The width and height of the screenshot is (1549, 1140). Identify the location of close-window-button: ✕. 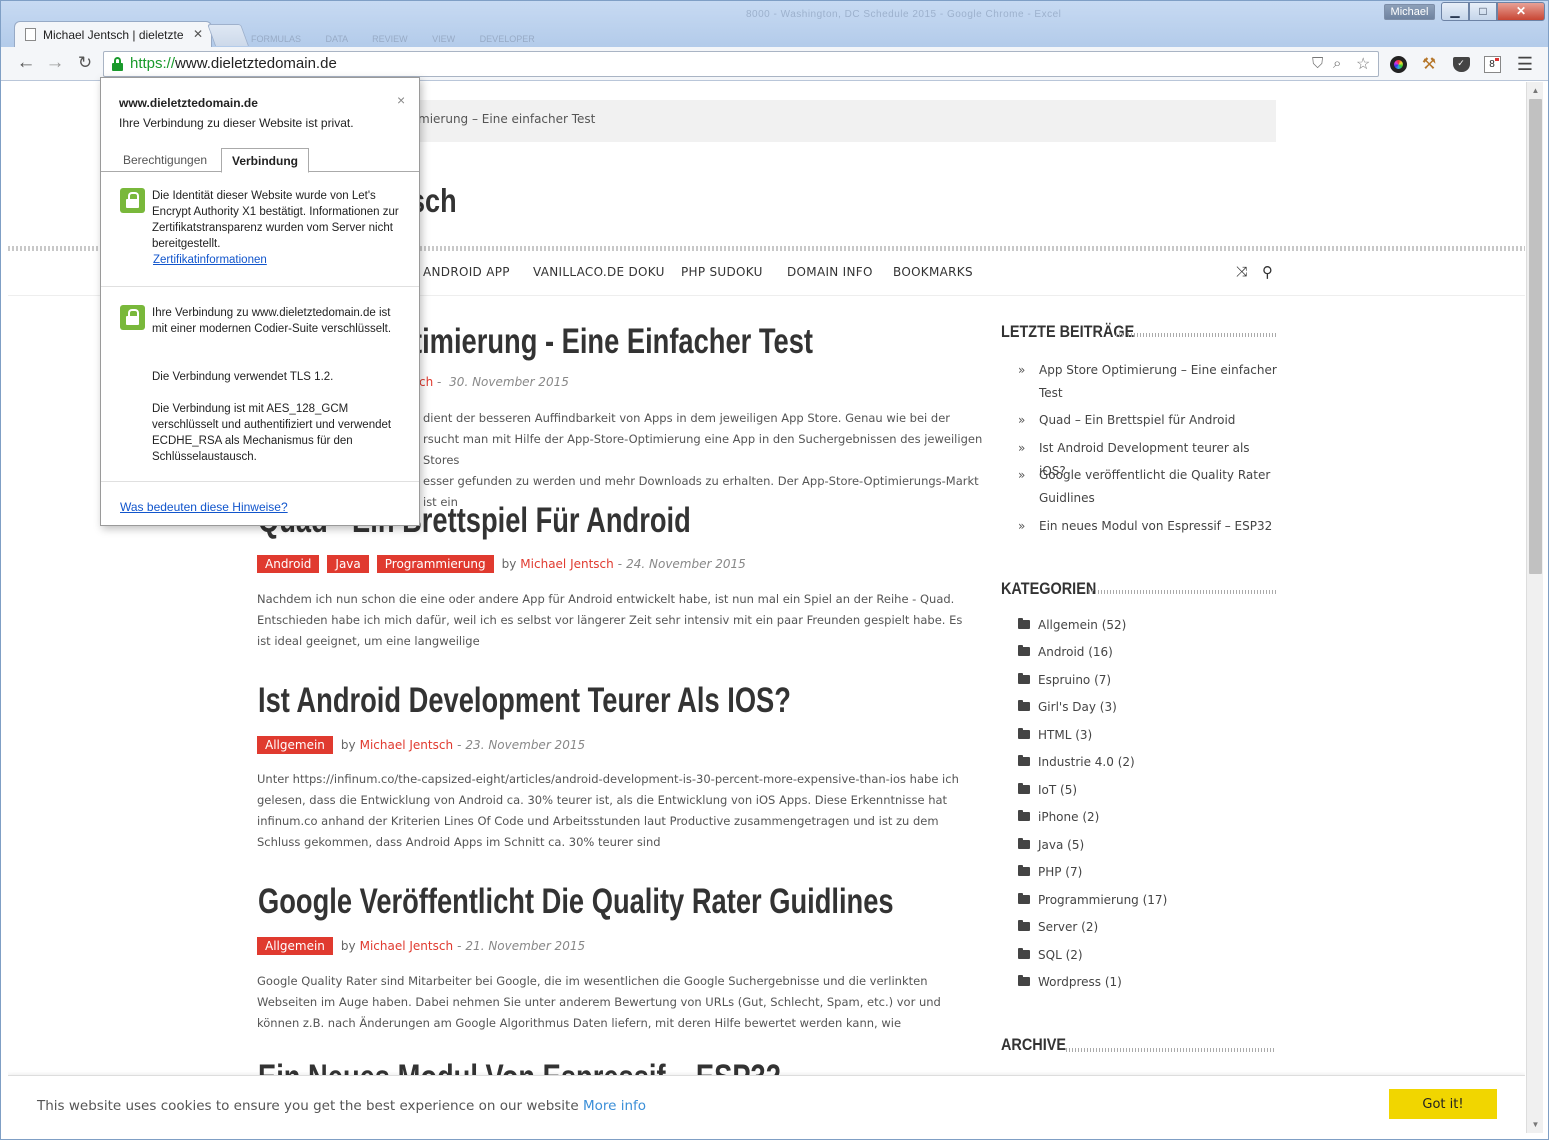
(1521, 11).